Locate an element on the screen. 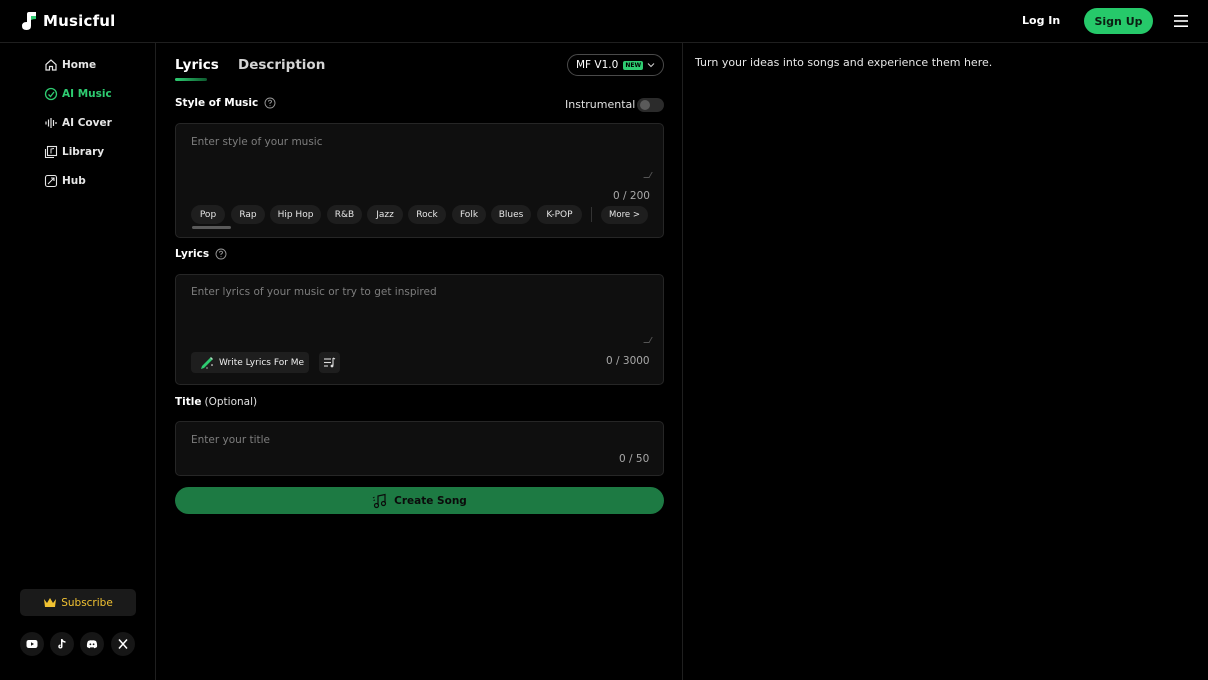  sidebar-item-label: Home is located at coordinates (79, 65).